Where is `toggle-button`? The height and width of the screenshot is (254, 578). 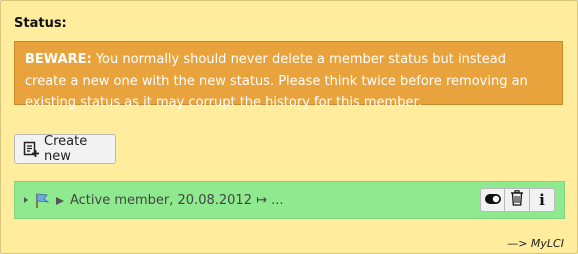
toggle-button is located at coordinates (492, 200).